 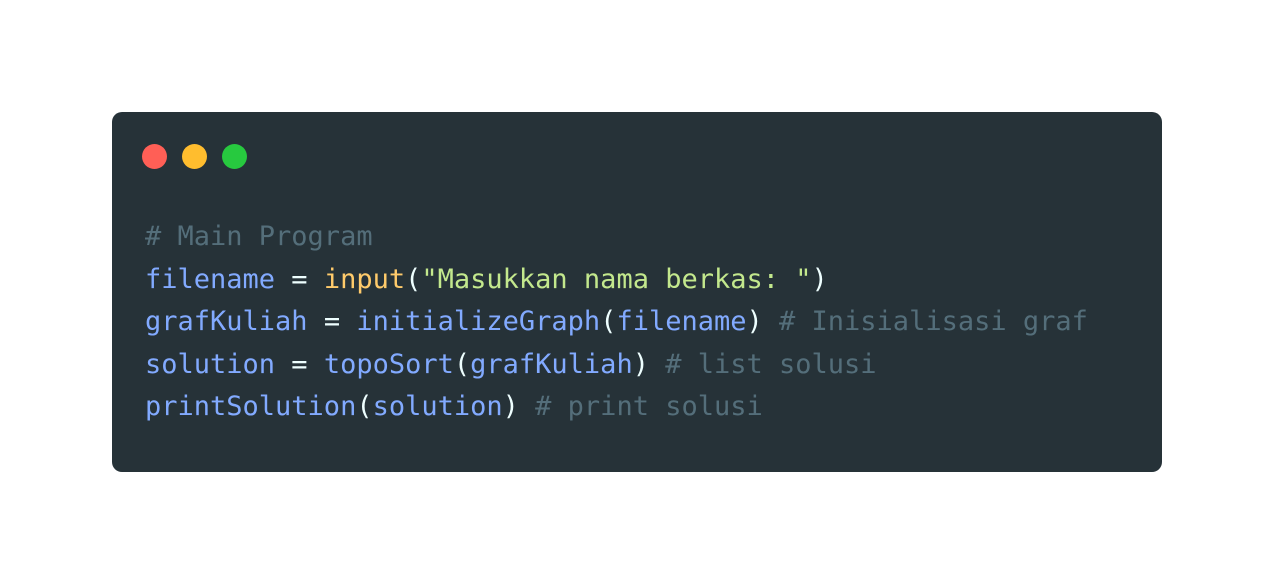 What do you see at coordinates (925, 322) in the screenshot?
I see `comment-token: # Inisialisasi graf` at bounding box center [925, 322].